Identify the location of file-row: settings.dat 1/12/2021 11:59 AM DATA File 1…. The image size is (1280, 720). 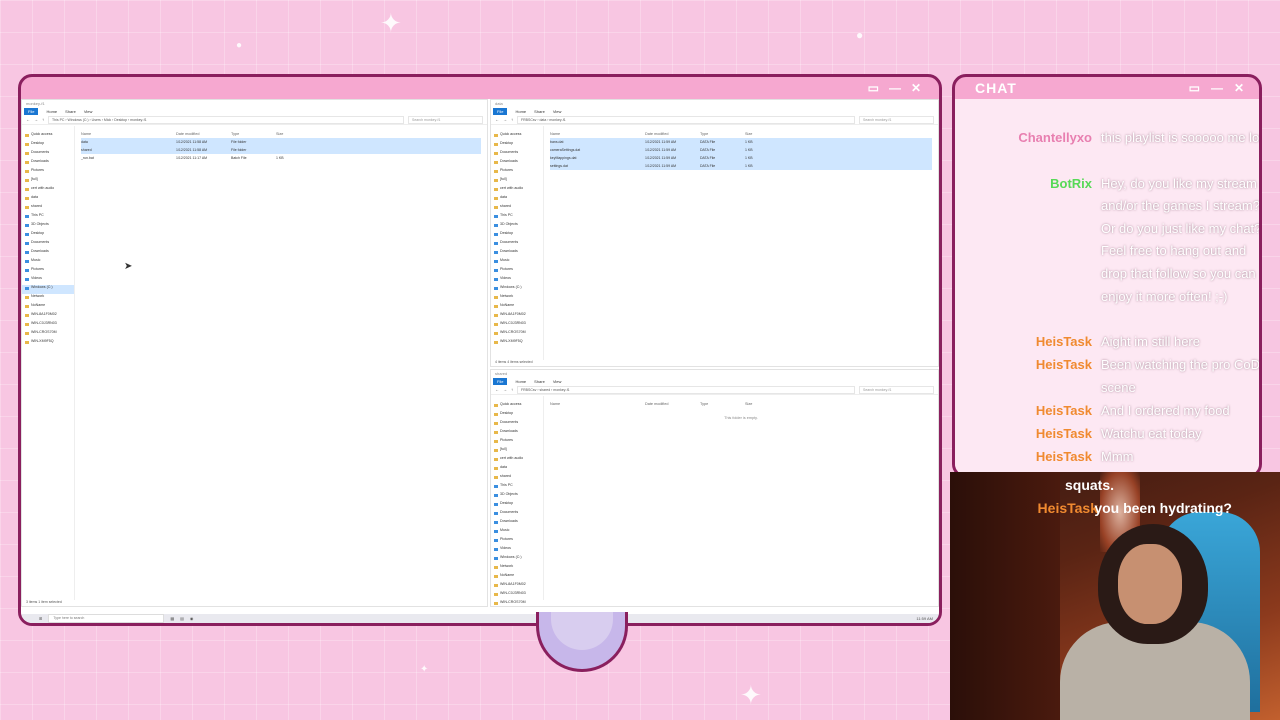
(741, 166).